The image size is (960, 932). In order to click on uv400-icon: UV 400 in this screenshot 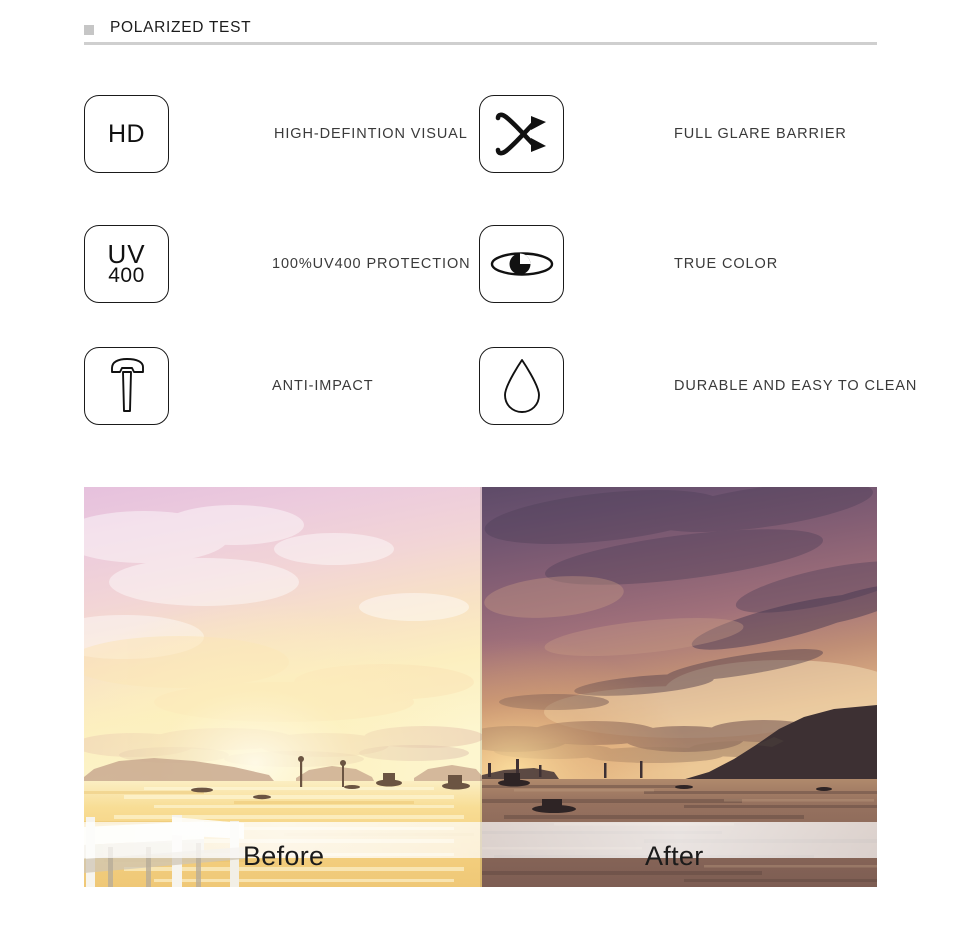, I will do `click(126, 264)`.